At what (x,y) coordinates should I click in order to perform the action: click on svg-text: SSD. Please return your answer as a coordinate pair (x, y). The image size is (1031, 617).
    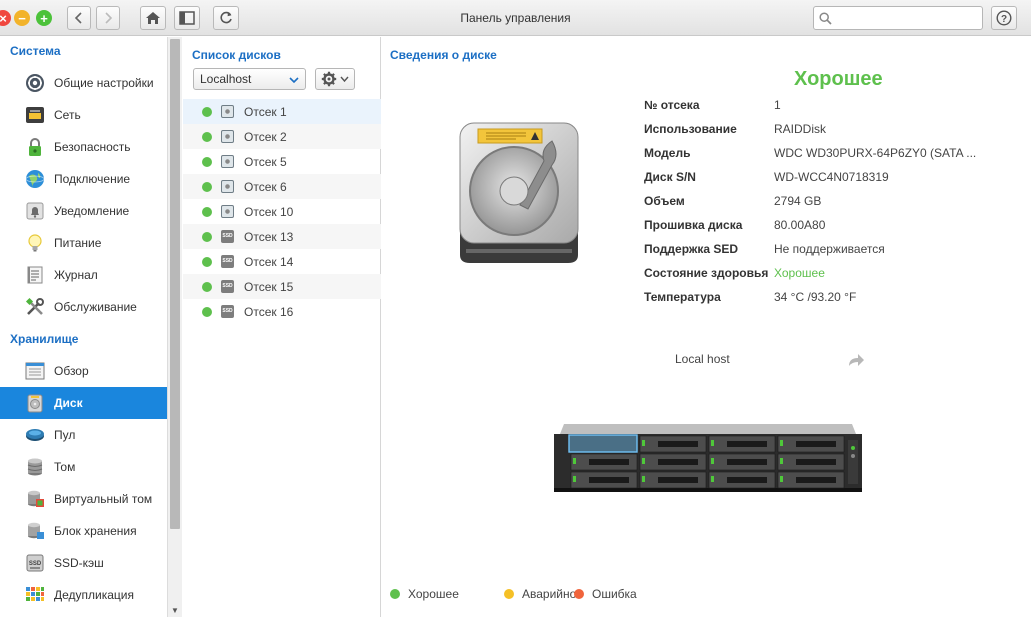
    Looking at the image, I should click on (35, 564).